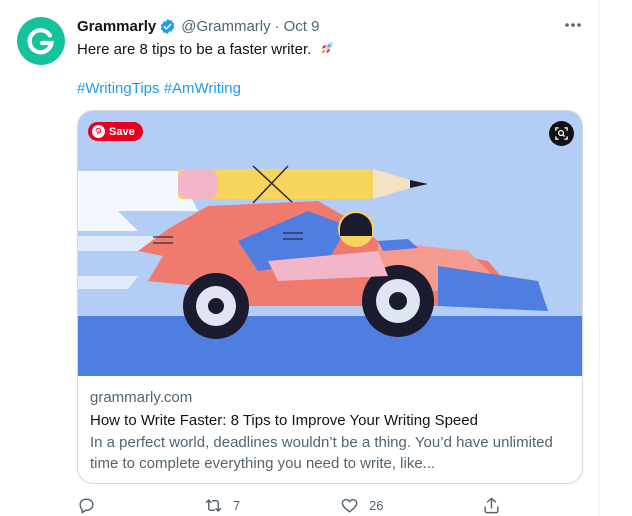 The image size is (632, 516). What do you see at coordinates (349, 505) in the screenshot?
I see `like-icon` at bounding box center [349, 505].